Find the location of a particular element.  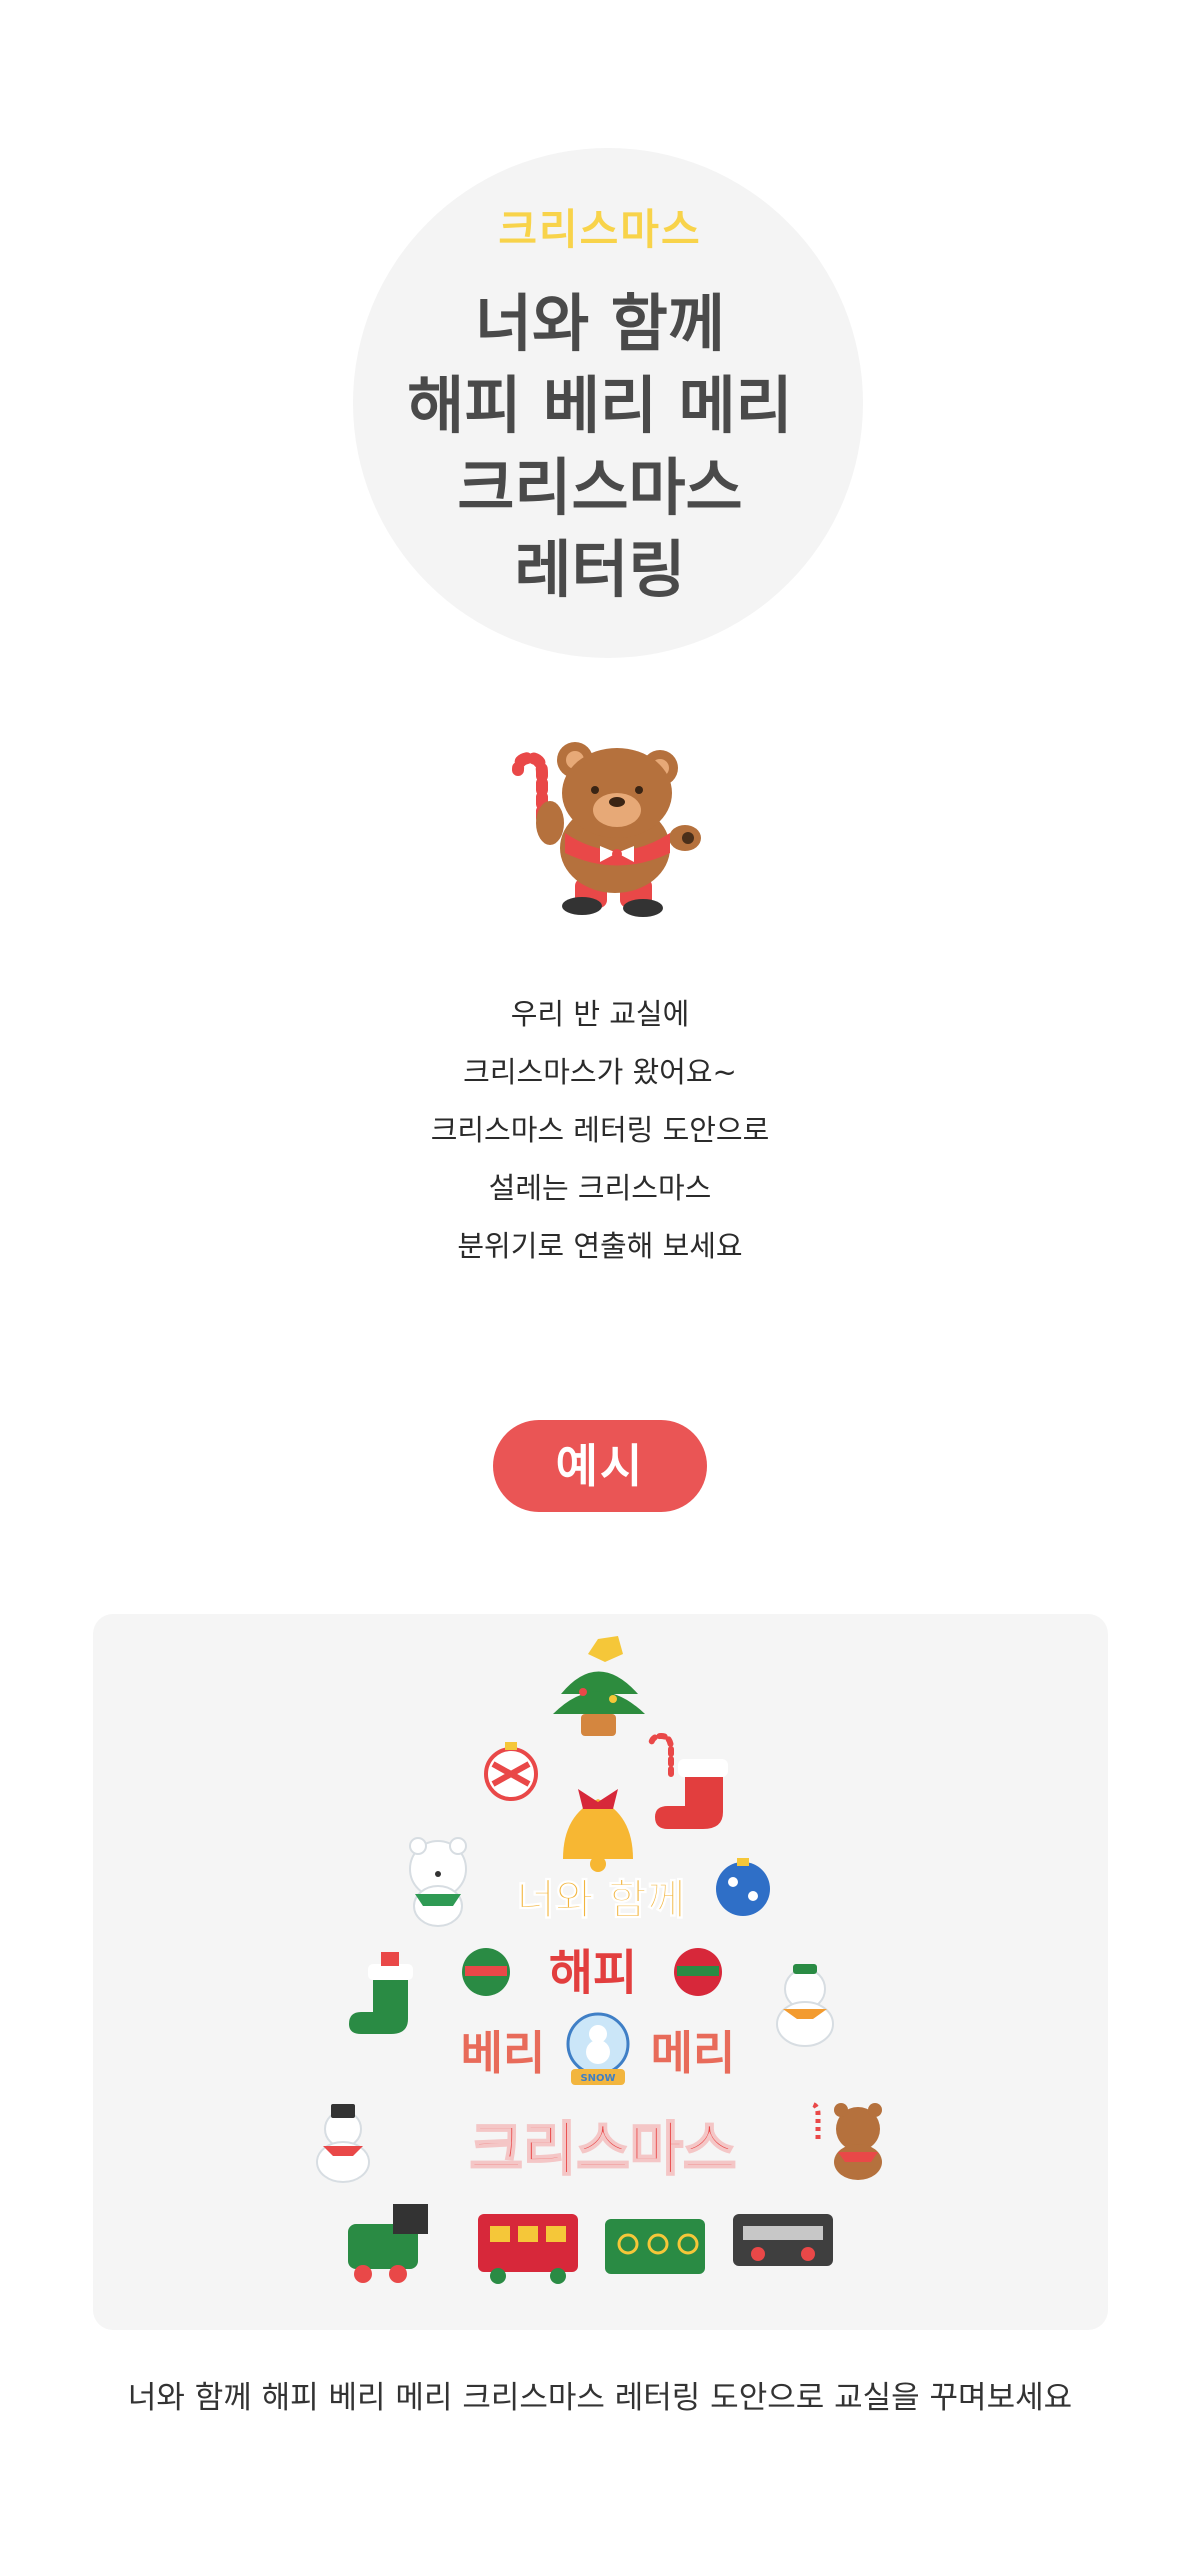

hero-title-line: 레터링 is located at coordinates (600, 569).